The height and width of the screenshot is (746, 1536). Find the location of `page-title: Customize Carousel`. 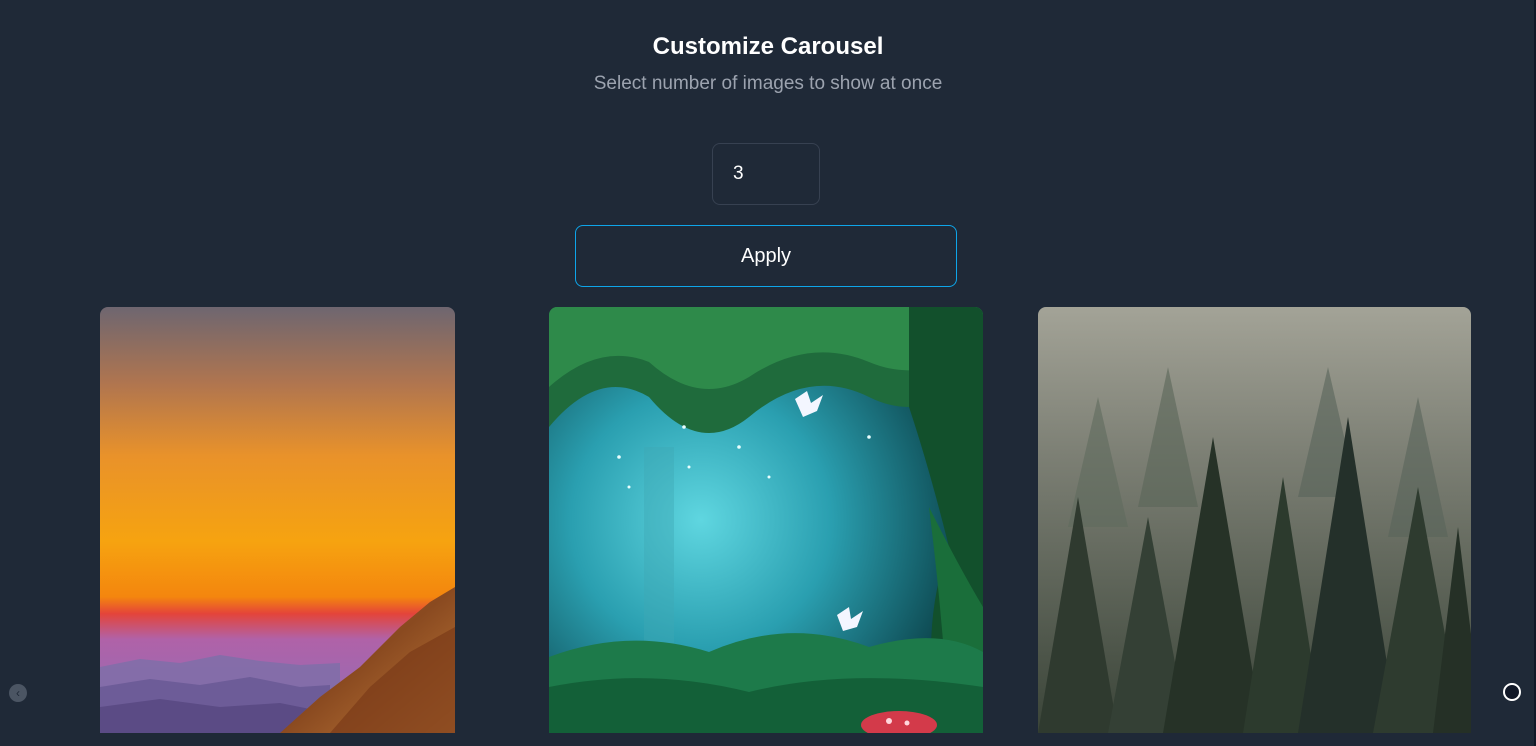

page-title: Customize Carousel is located at coordinates (768, 46).